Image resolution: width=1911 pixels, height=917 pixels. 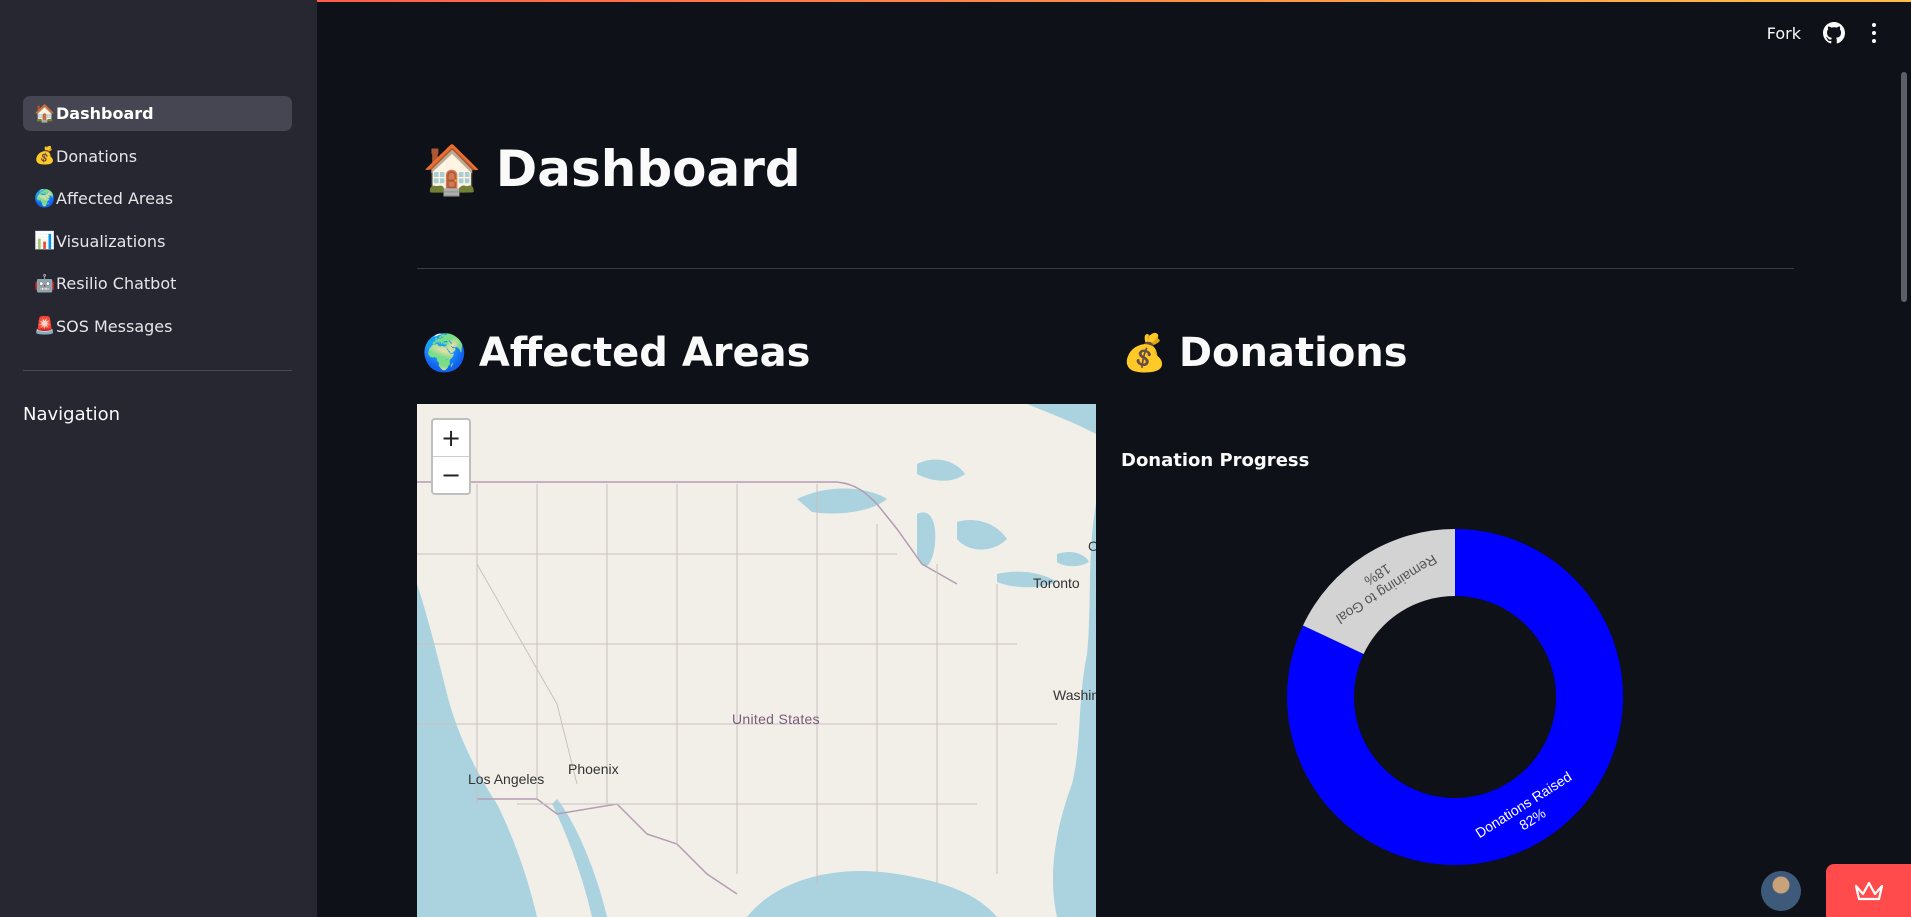 I want to click on zoom-in-button: +, so click(x=451, y=438).